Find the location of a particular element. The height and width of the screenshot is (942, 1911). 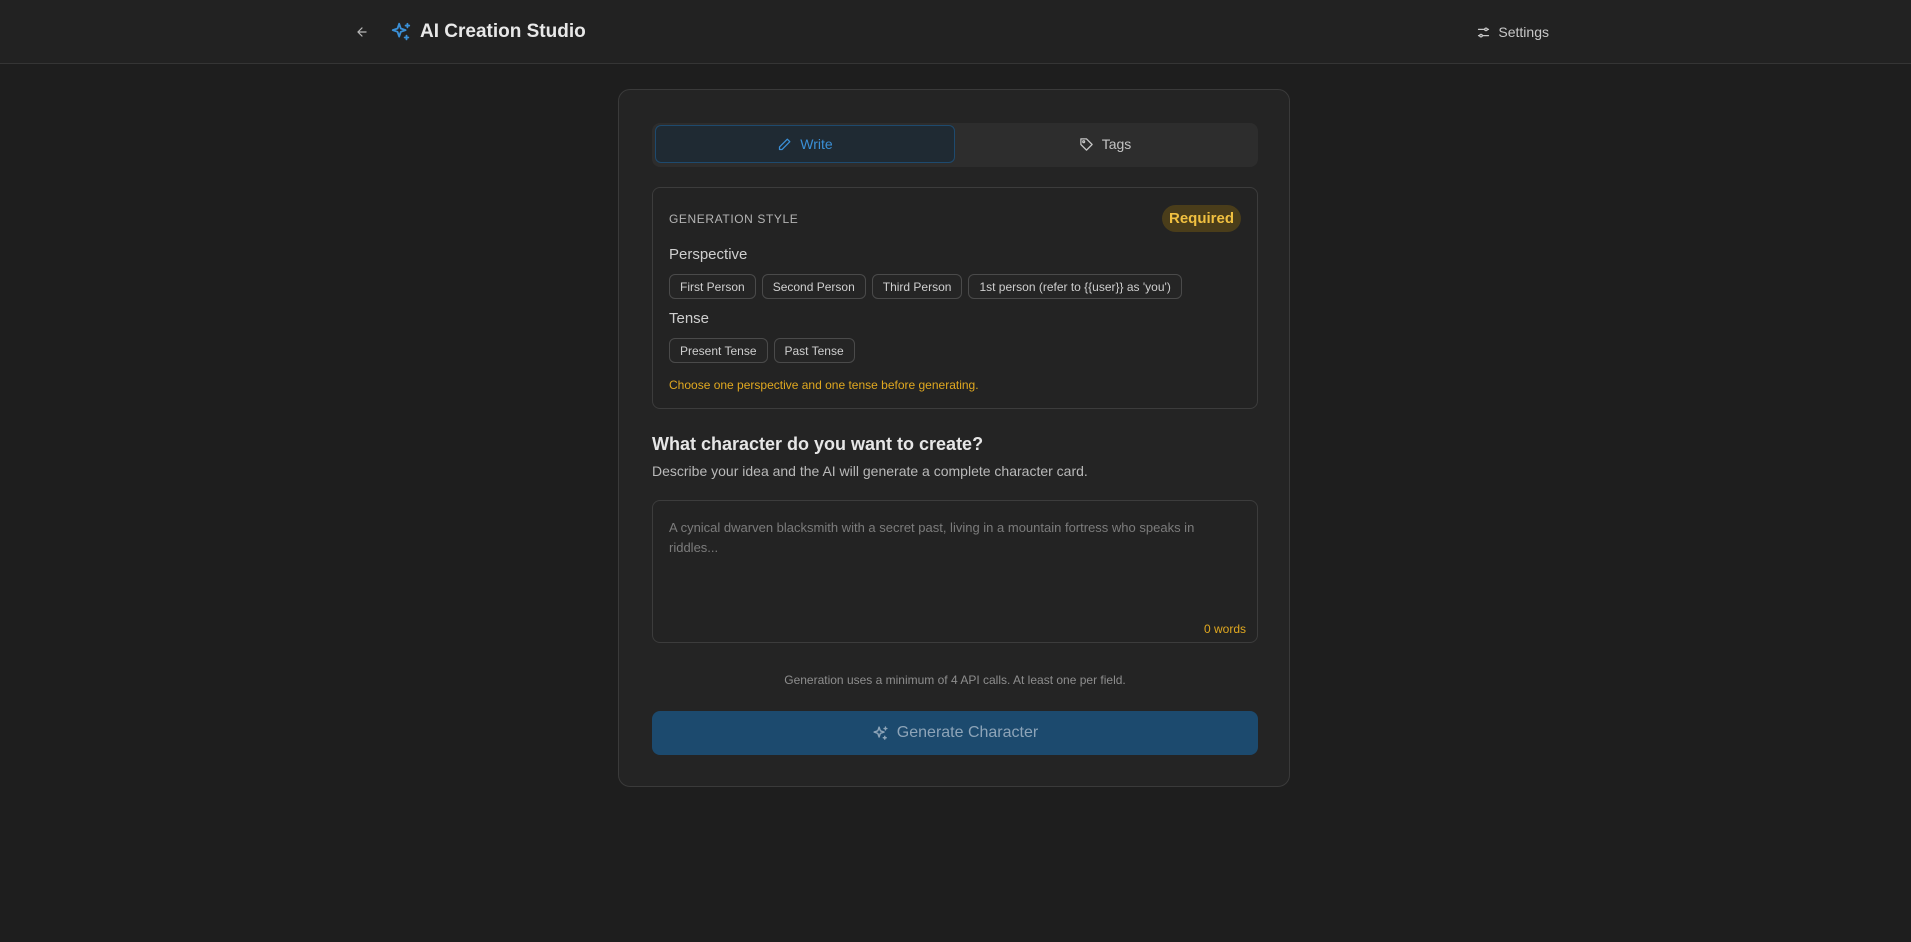

tense-present: Present Tense is located at coordinates (718, 350).